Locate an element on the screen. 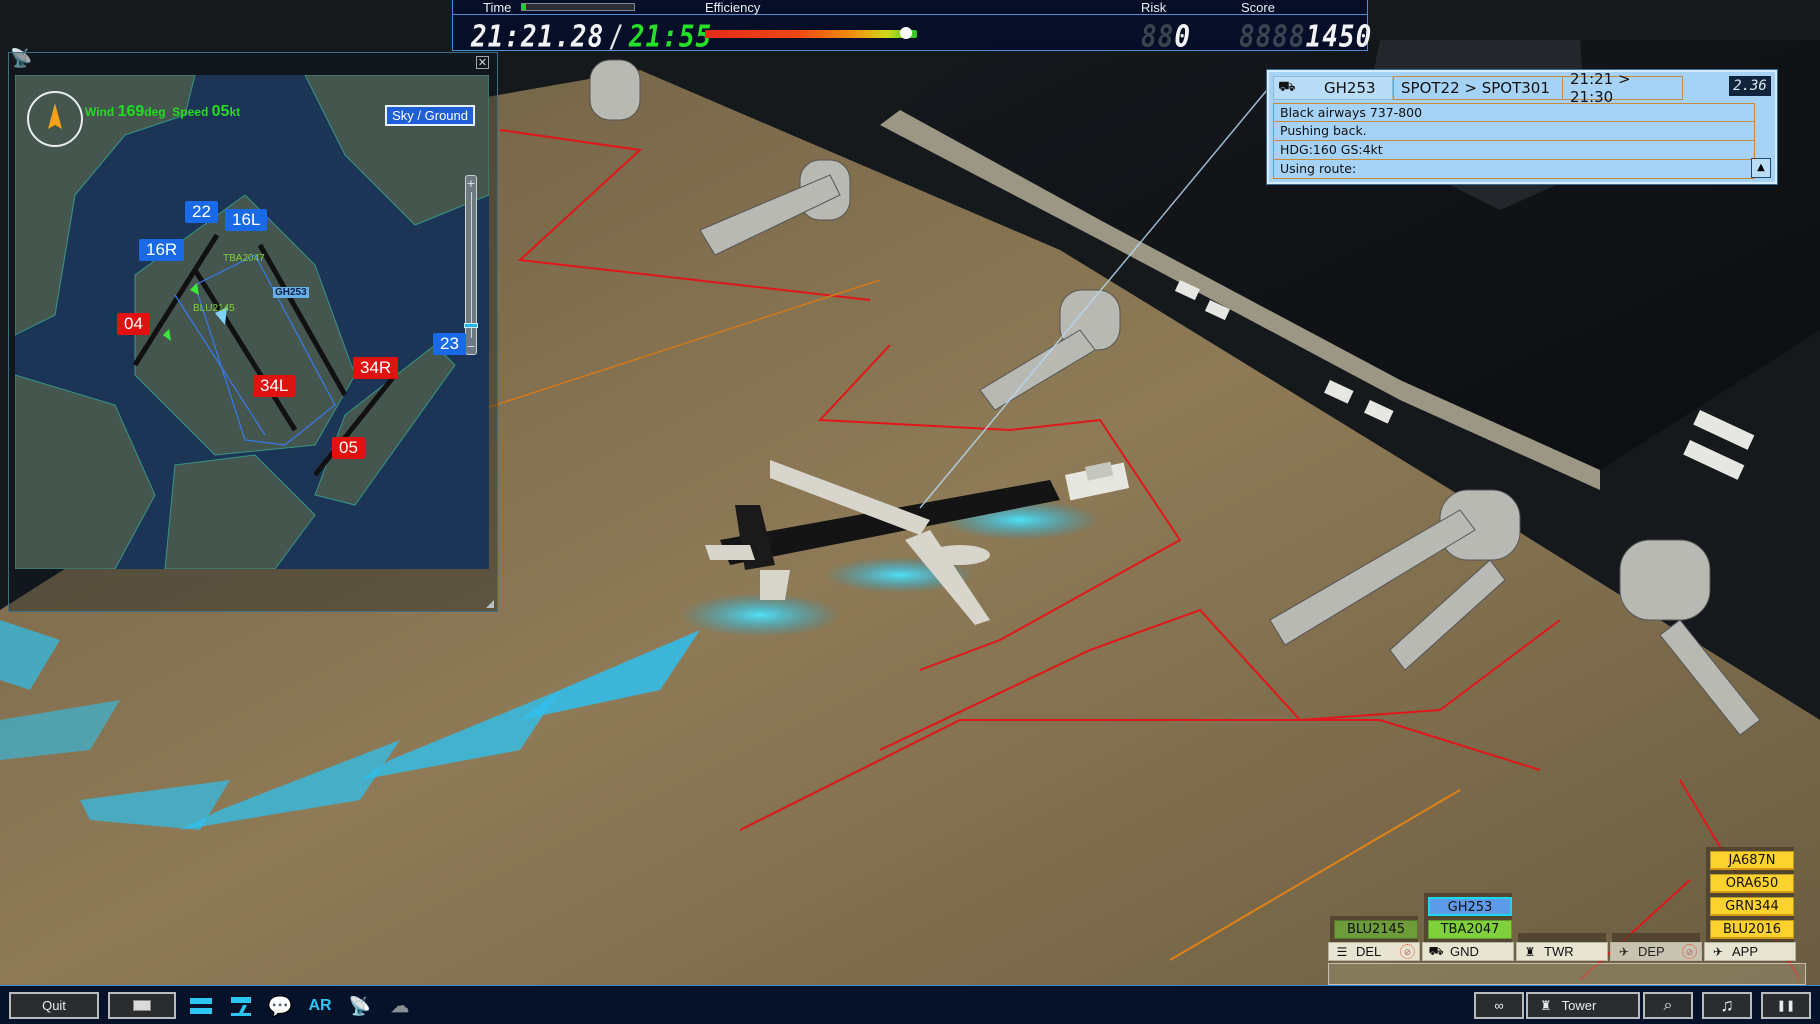  minimap-zoom-slider: + − is located at coordinates (471, 265).